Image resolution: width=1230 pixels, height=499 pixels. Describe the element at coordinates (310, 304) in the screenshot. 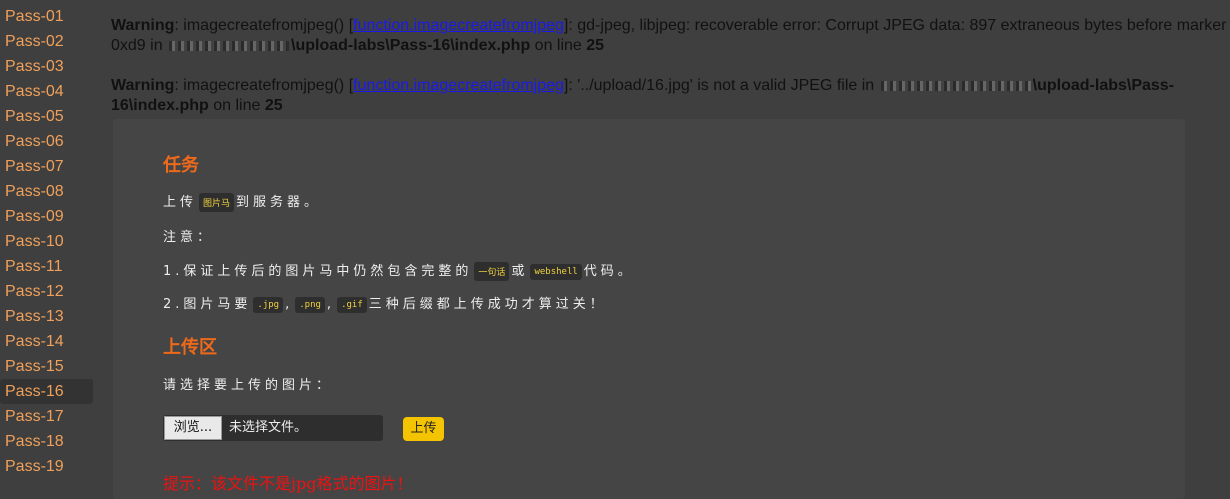

I see `code-tag: .png` at that location.